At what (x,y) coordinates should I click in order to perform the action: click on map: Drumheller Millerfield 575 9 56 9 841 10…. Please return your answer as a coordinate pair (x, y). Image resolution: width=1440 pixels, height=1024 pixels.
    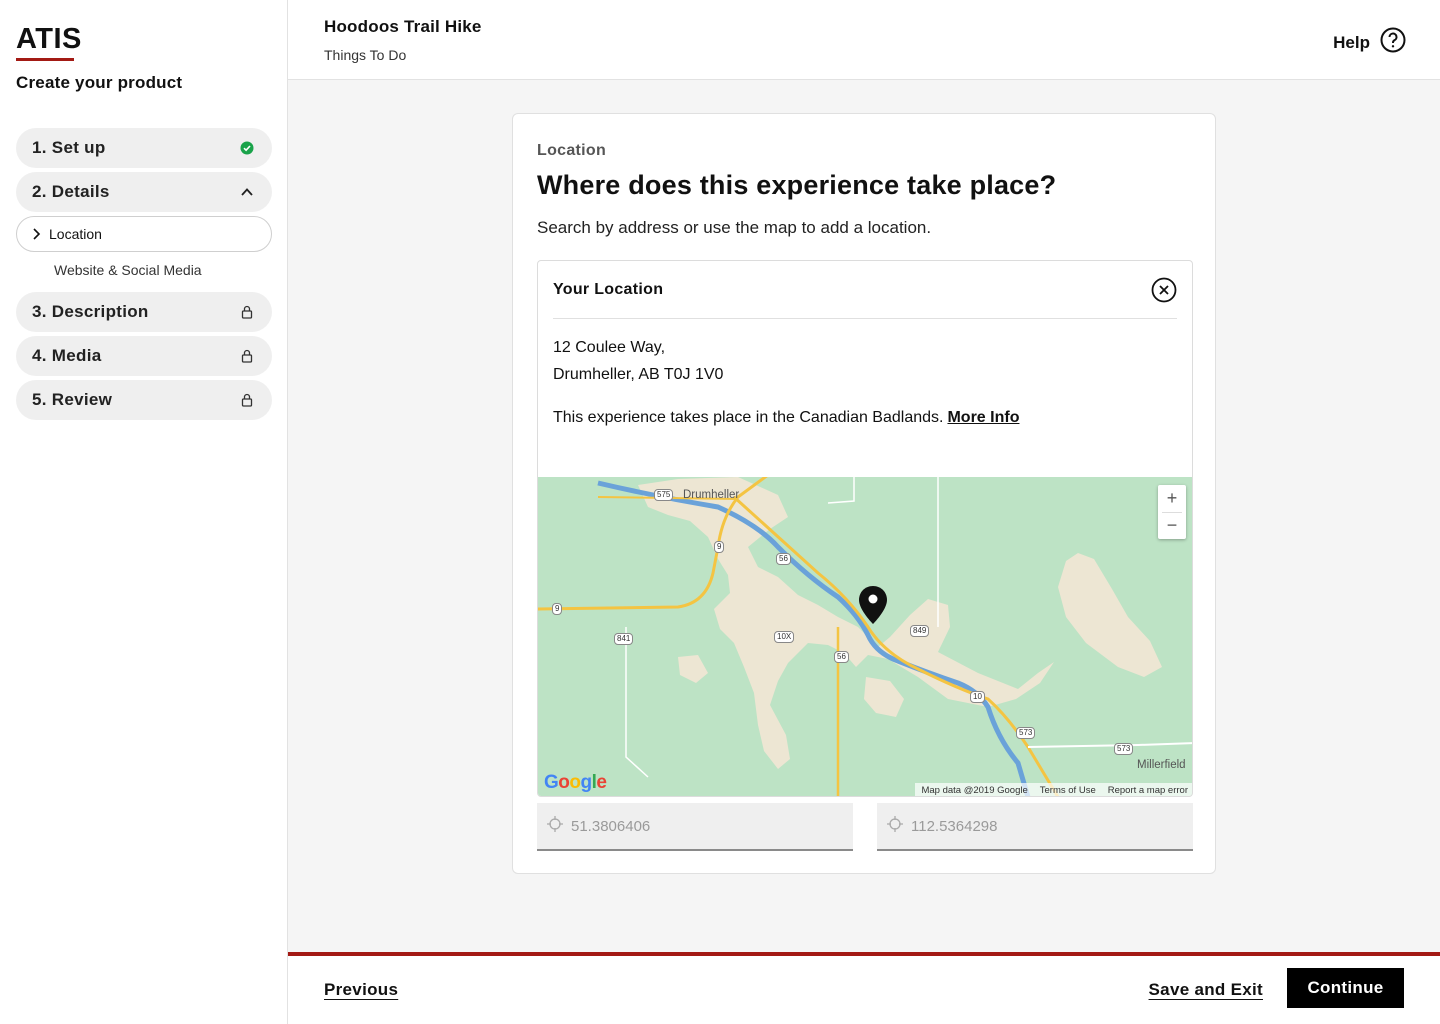
    Looking at the image, I should click on (865, 636).